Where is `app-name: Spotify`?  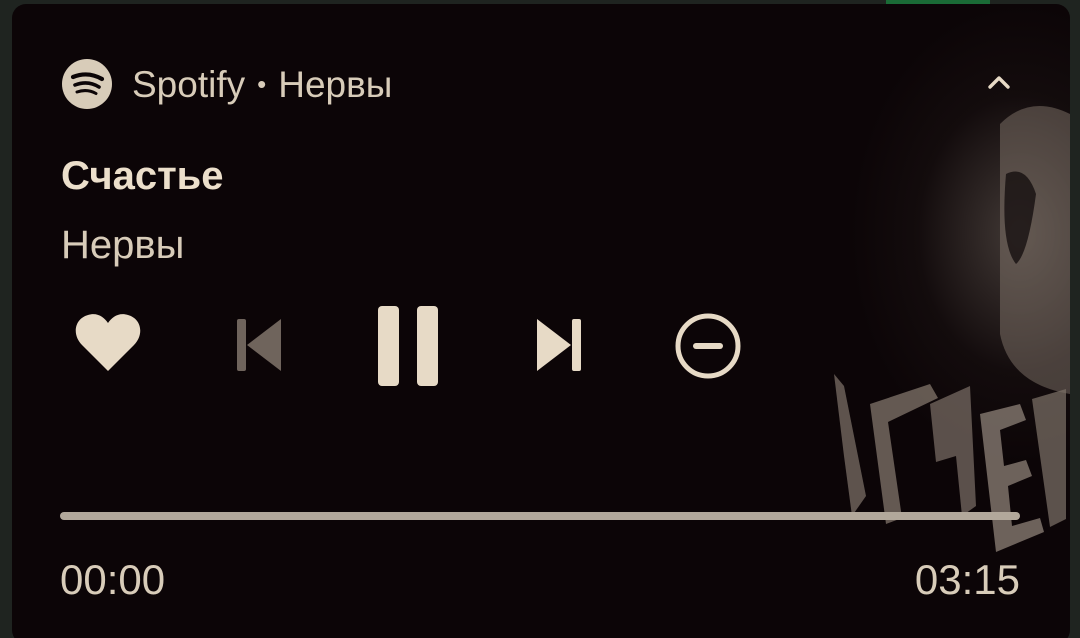 app-name: Spotify is located at coordinates (189, 84).